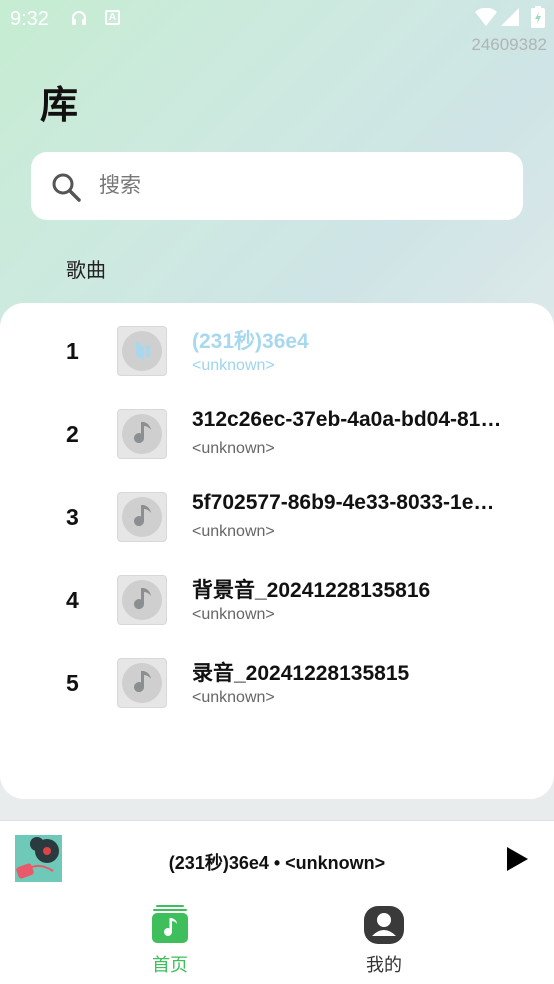 The height and width of the screenshot is (984, 554). I want to click on song-row: 1 (231秒)36e4 <unknown>, so click(277, 355).